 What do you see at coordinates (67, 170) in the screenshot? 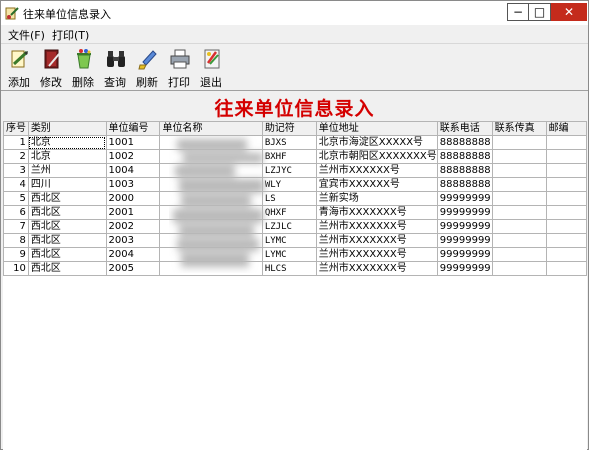
I see `cell-category: 兰州` at bounding box center [67, 170].